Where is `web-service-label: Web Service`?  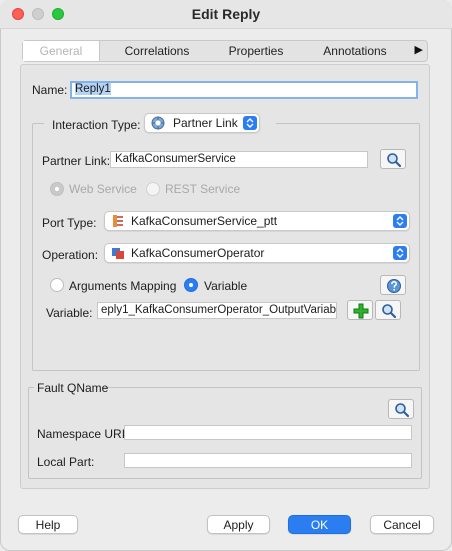
web-service-label: Web Service is located at coordinates (103, 189).